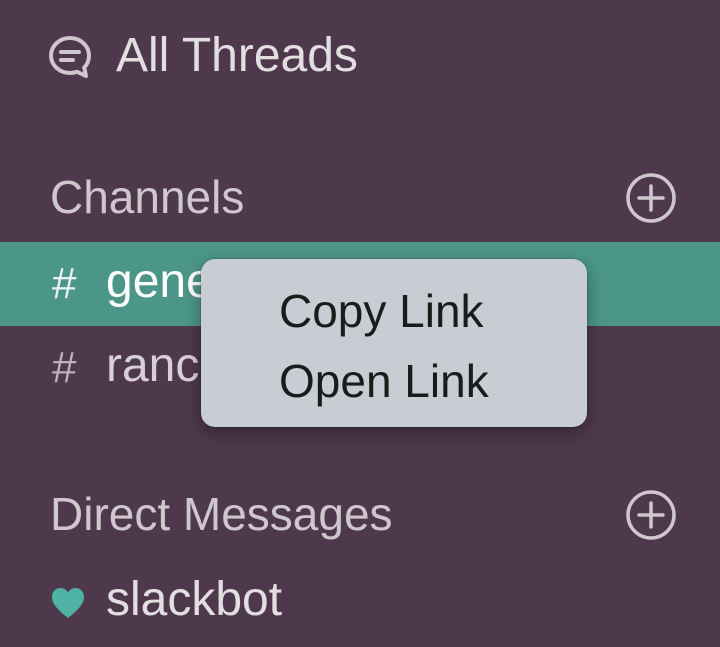 The width and height of the screenshot is (720, 647). I want to click on menu-item-open-link: Open Link, so click(394, 380).